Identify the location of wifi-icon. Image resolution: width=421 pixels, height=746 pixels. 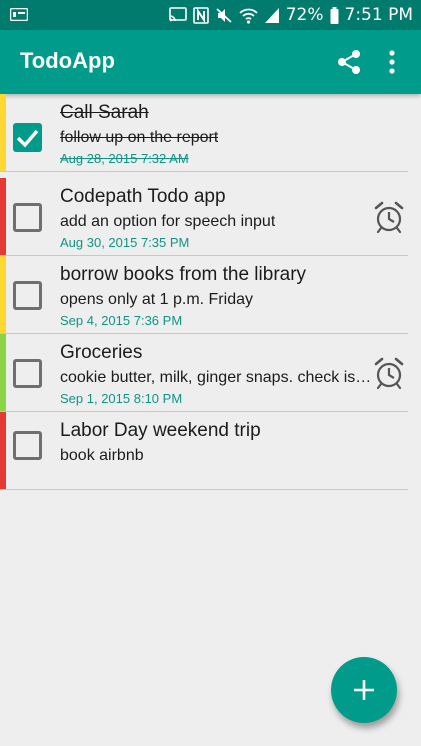
(248, 16).